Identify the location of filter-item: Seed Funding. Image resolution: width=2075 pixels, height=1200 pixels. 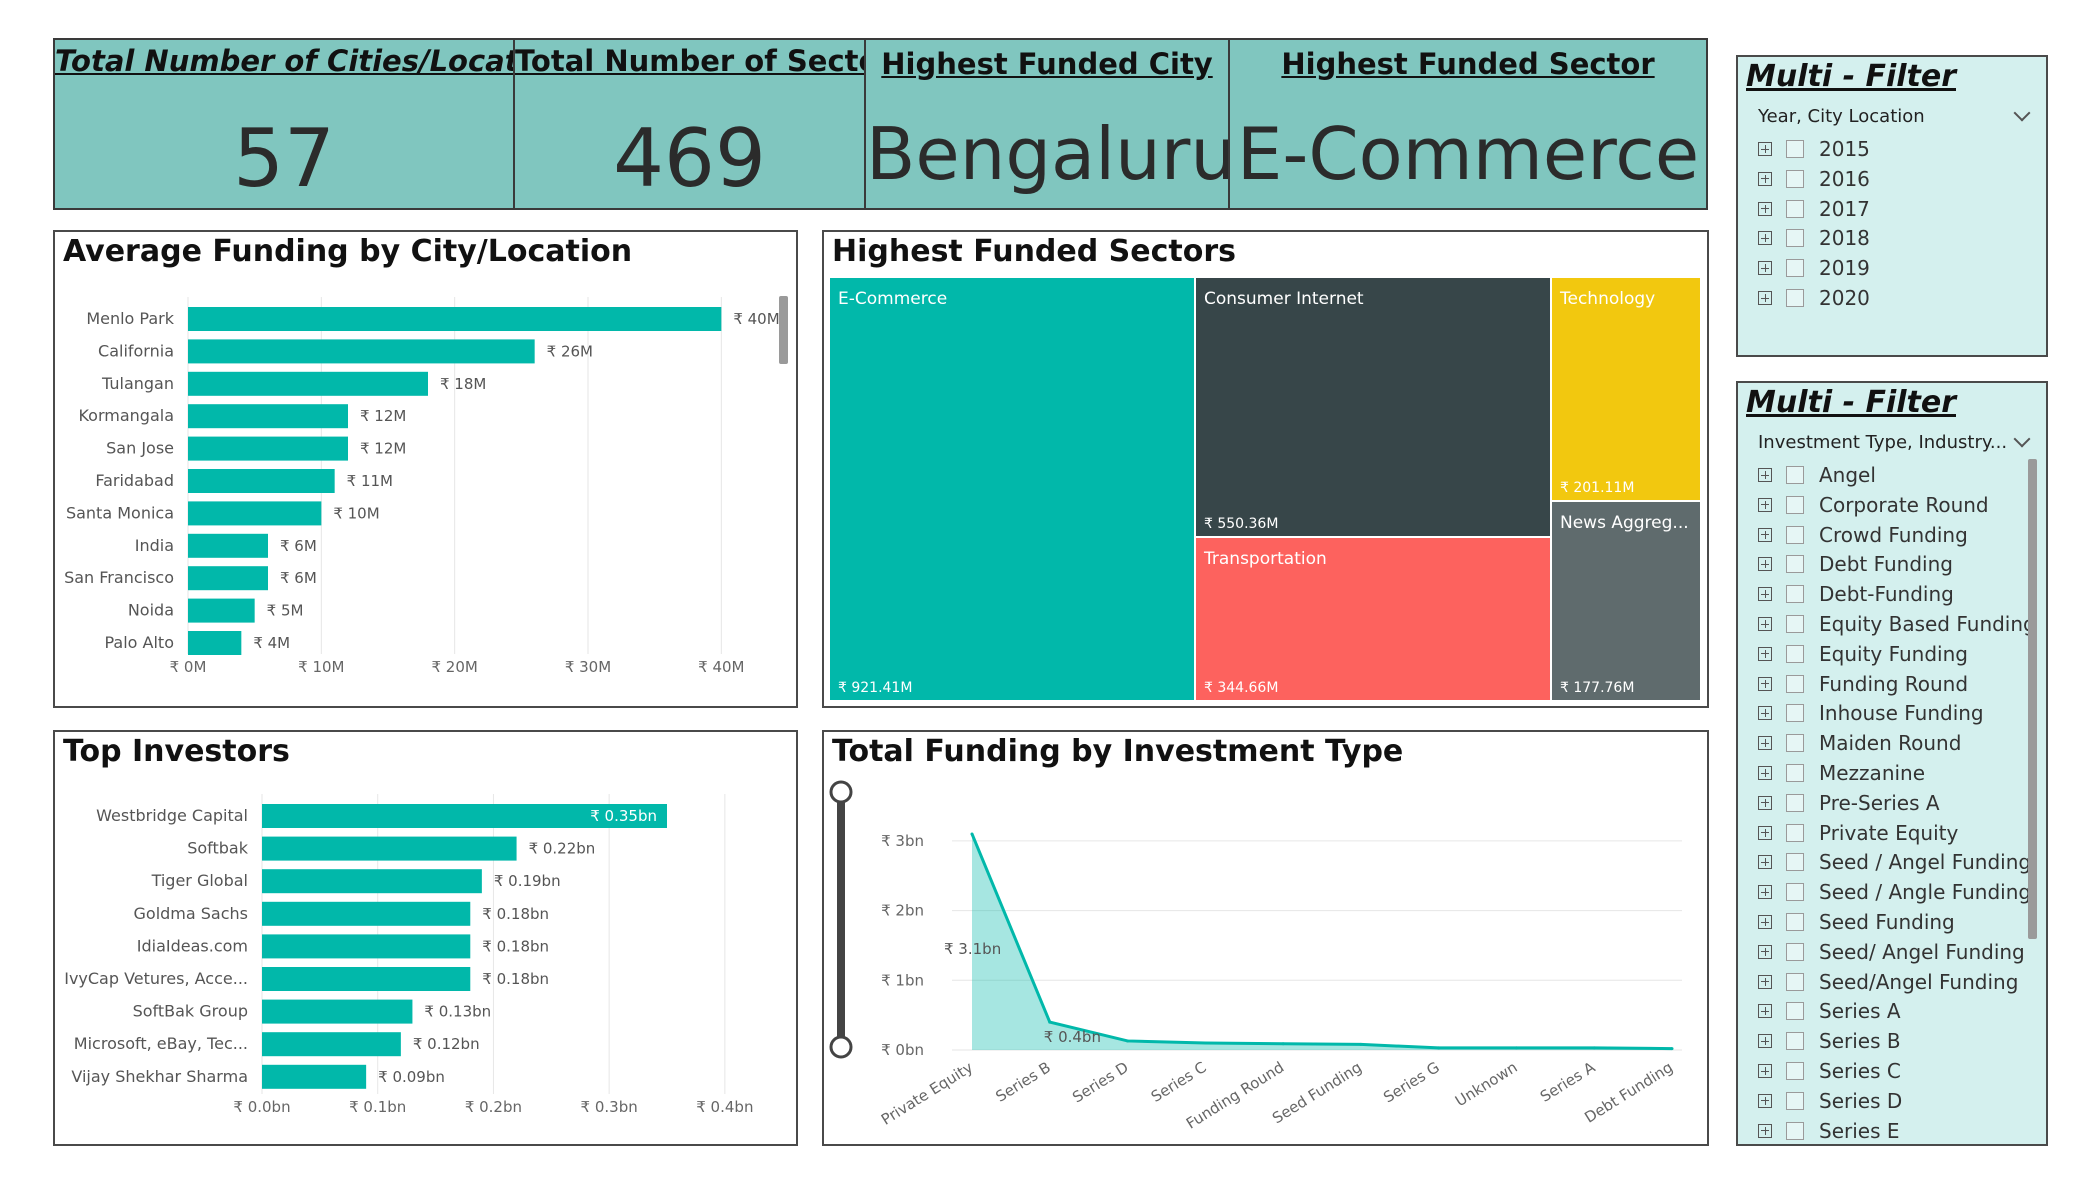
(1856, 922).